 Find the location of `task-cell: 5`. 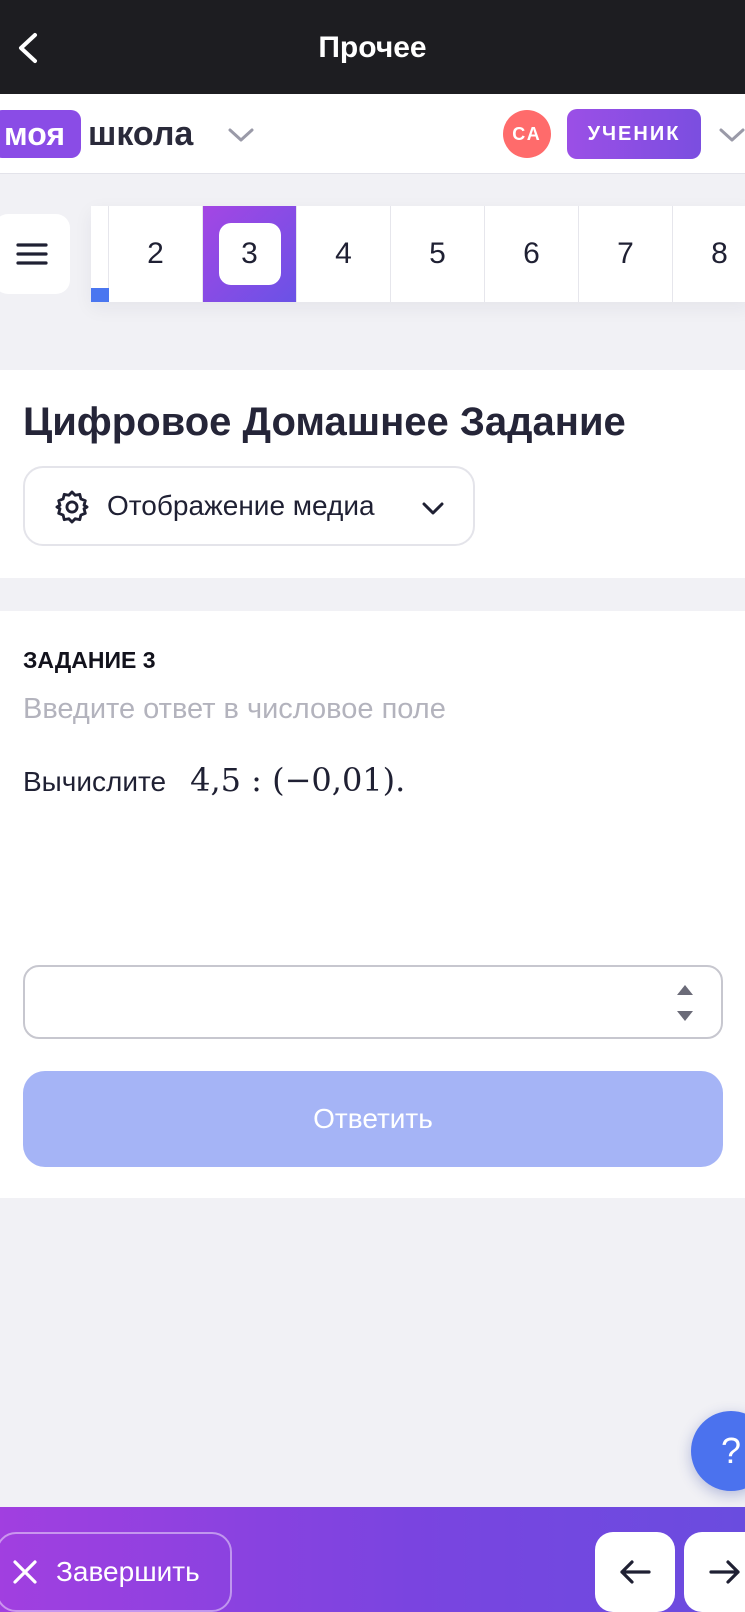

task-cell: 5 is located at coordinates (438, 254).